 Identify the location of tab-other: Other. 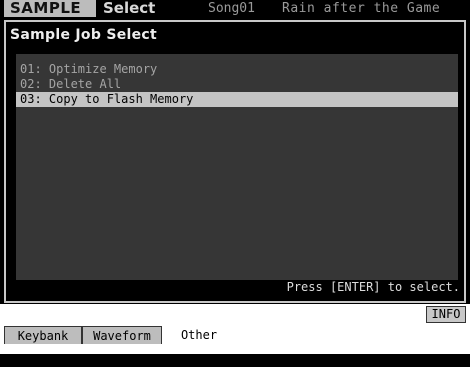
(199, 335).